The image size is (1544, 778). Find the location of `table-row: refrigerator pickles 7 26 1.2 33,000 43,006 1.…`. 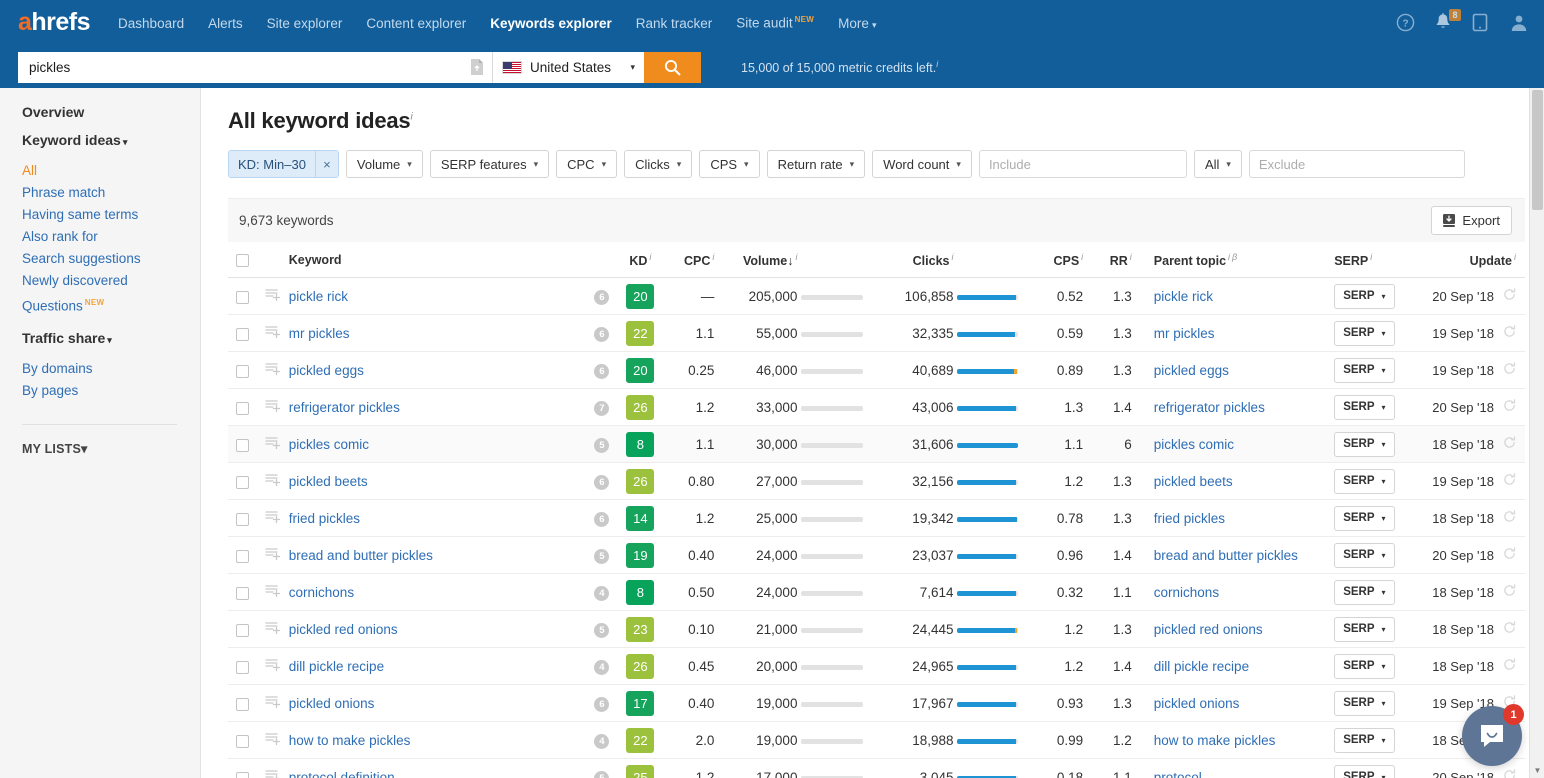

table-row: refrigerator pickles 7 26 1.2 33,000 43,006 1.… is located at coordinates (876, 407).